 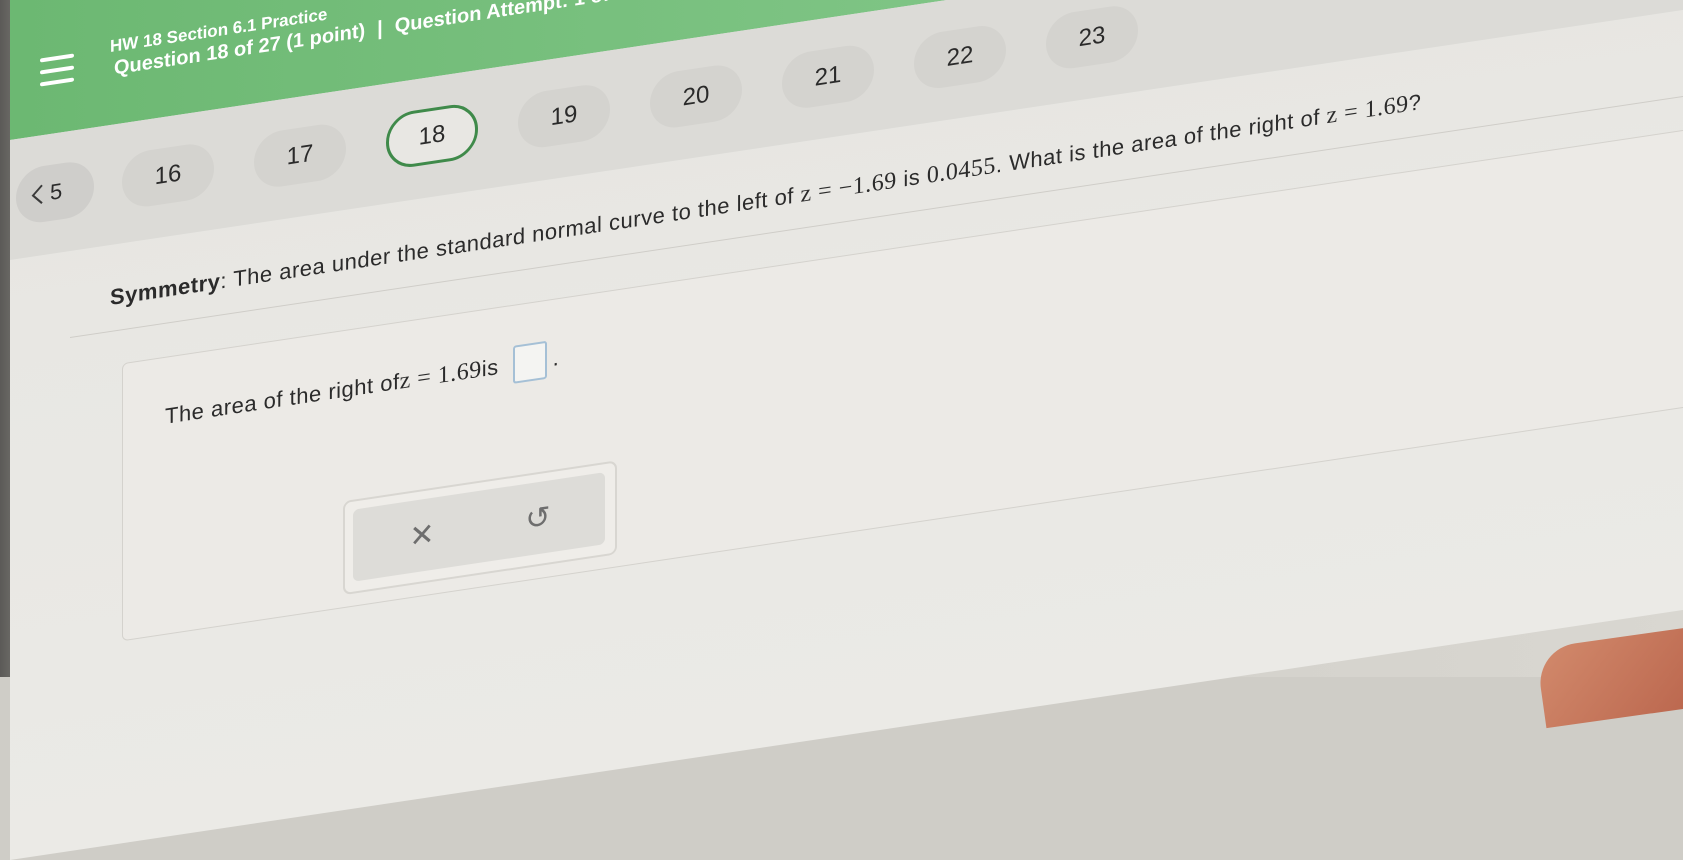 What do you see at coordinates (848, 187) in the screenshot?
I see `math-expression: z = −1.69` at bounding box center [848, 187].